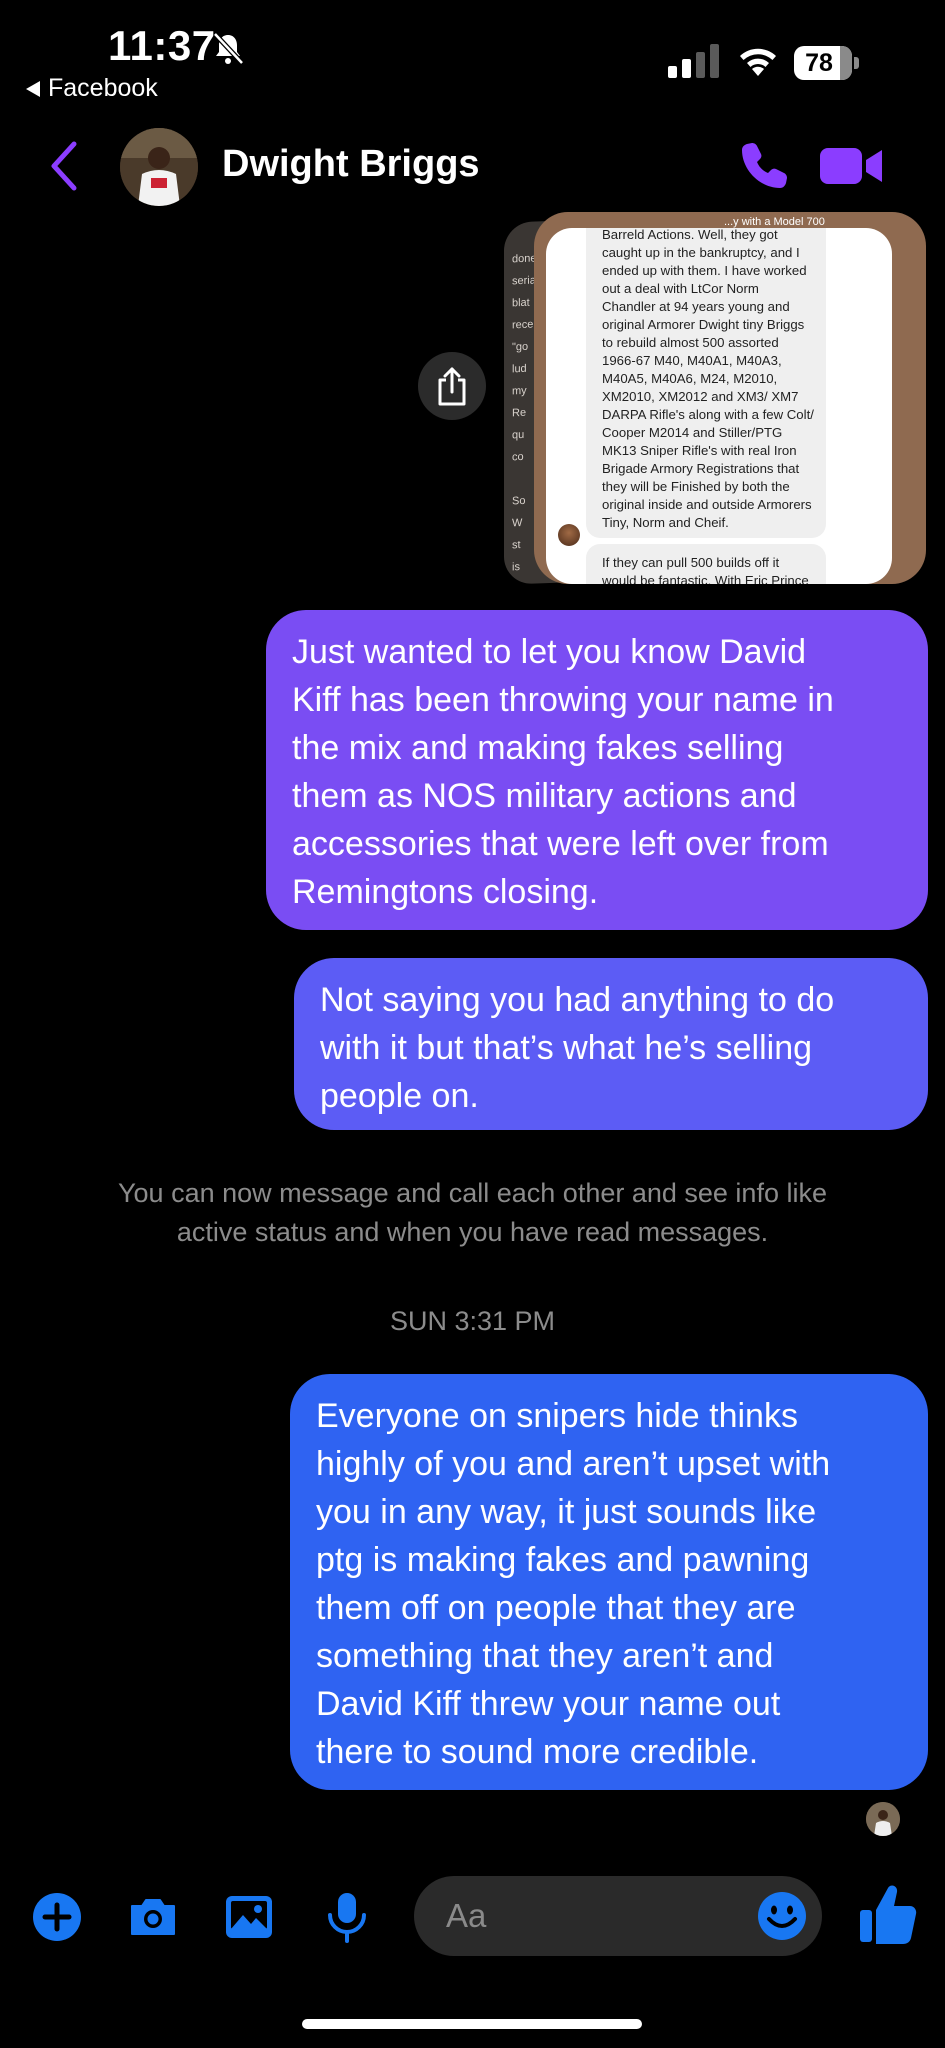 Image resolution: width=945 pixels, height=2048 pixels. I want to click on read-receipt-avatar, so click(883, 1819).